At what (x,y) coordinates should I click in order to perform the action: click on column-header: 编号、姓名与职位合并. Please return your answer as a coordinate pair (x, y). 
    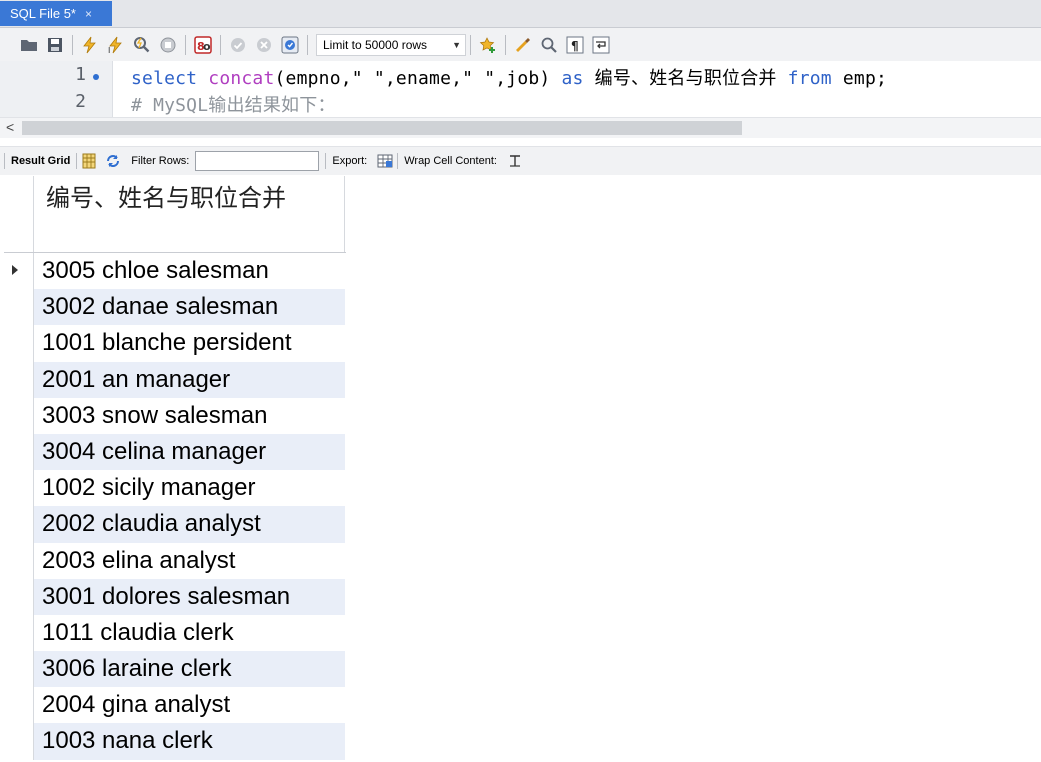
    Looking at the image, I should click on (189, 214).